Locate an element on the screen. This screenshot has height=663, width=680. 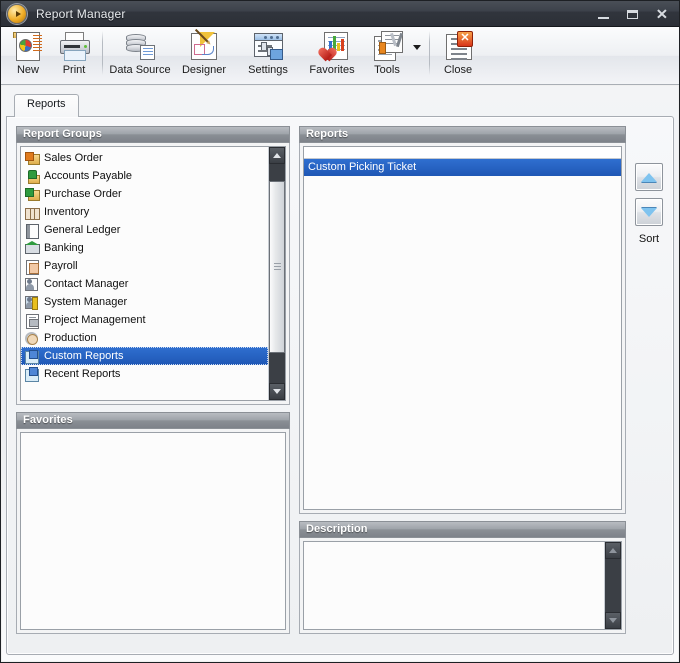
play-circle-icon is located at coordinates (17, 13).